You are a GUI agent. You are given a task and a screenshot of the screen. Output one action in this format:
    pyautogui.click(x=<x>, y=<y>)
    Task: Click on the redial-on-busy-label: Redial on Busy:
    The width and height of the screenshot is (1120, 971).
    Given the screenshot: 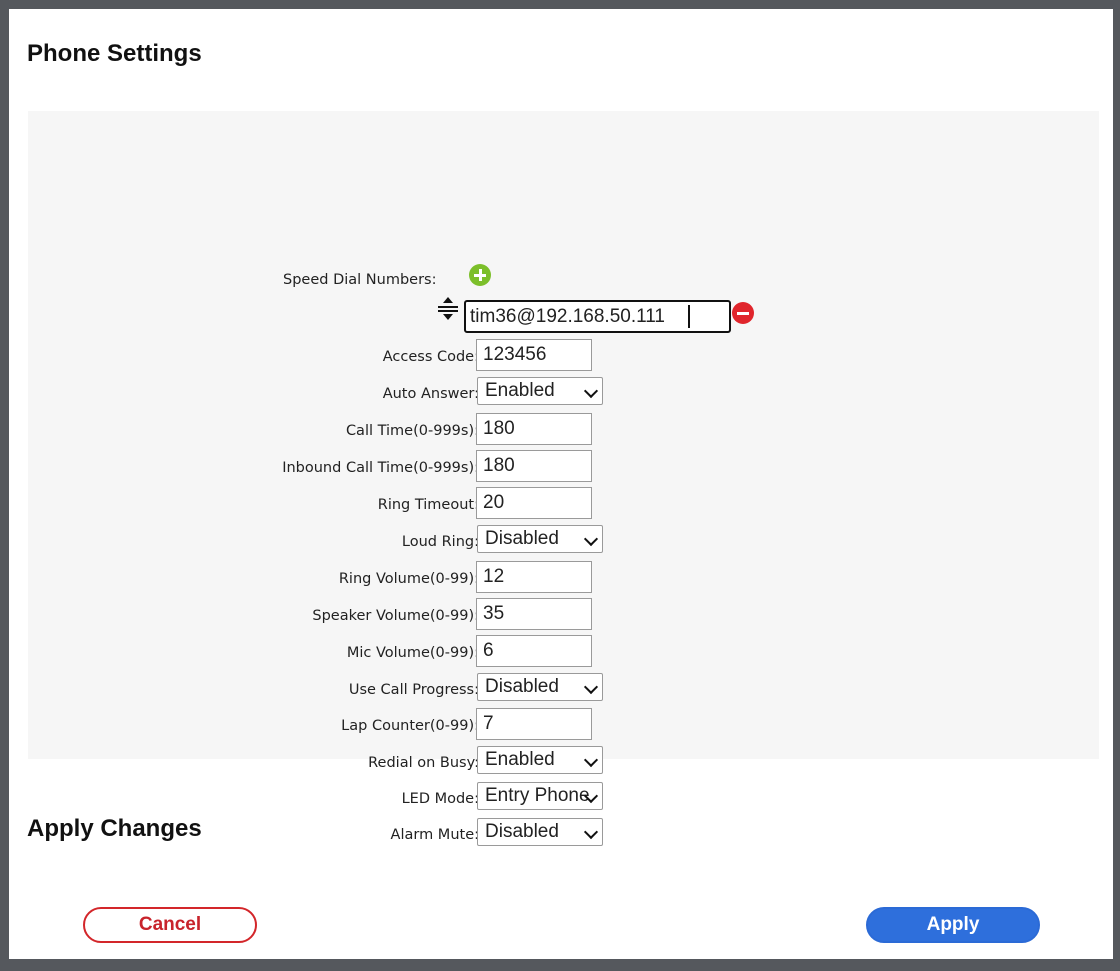 What is the action you would take?
    pyautogui.click(x=423, y=763)
    